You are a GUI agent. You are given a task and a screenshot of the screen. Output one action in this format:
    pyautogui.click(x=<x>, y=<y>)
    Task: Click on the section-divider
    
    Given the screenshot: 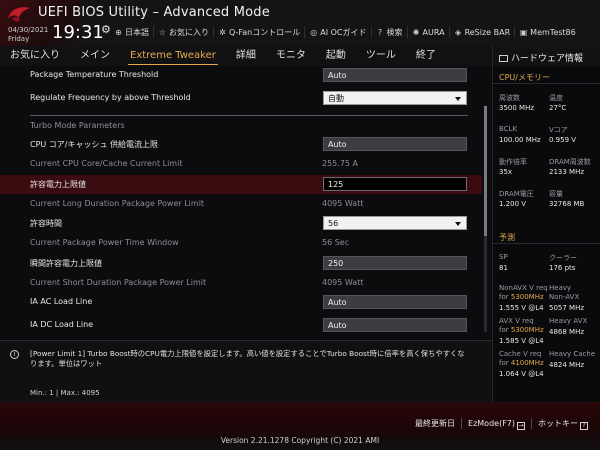 What is the action you would take?
    pyautogui.click(x=249, y=115)
    